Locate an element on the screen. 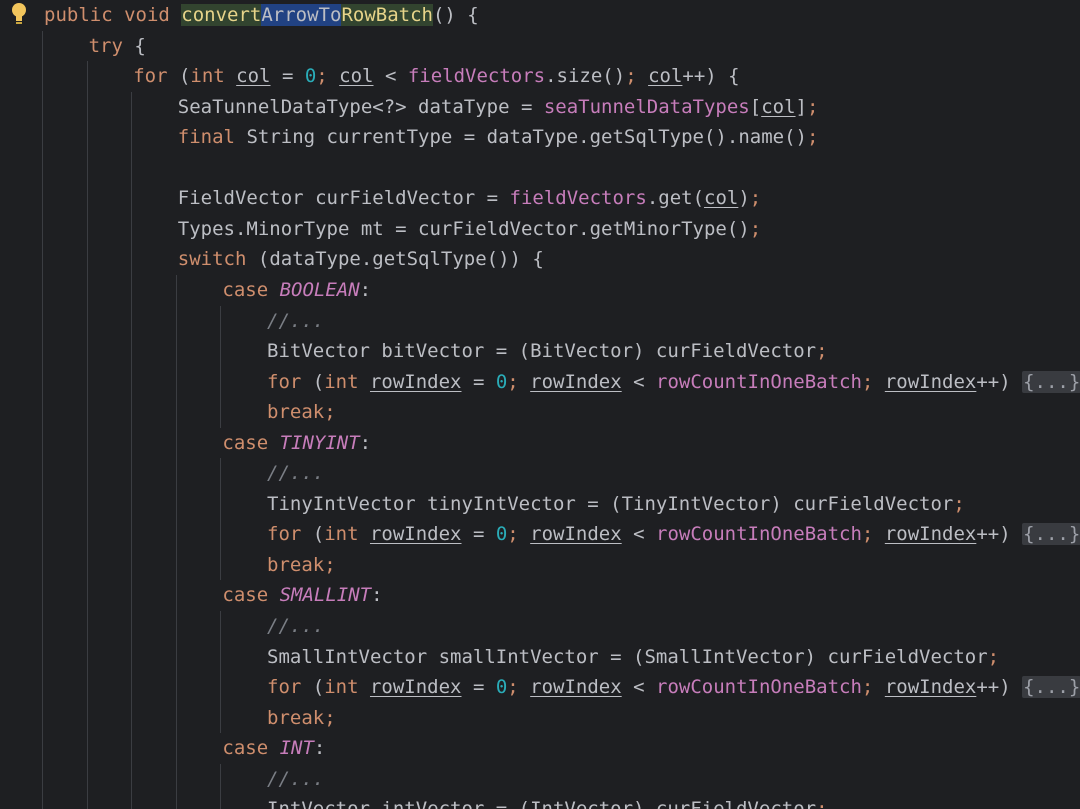 The width and height of the screenshot is (1080, 809). code-token: .get( is located at coordinates (675, 198).